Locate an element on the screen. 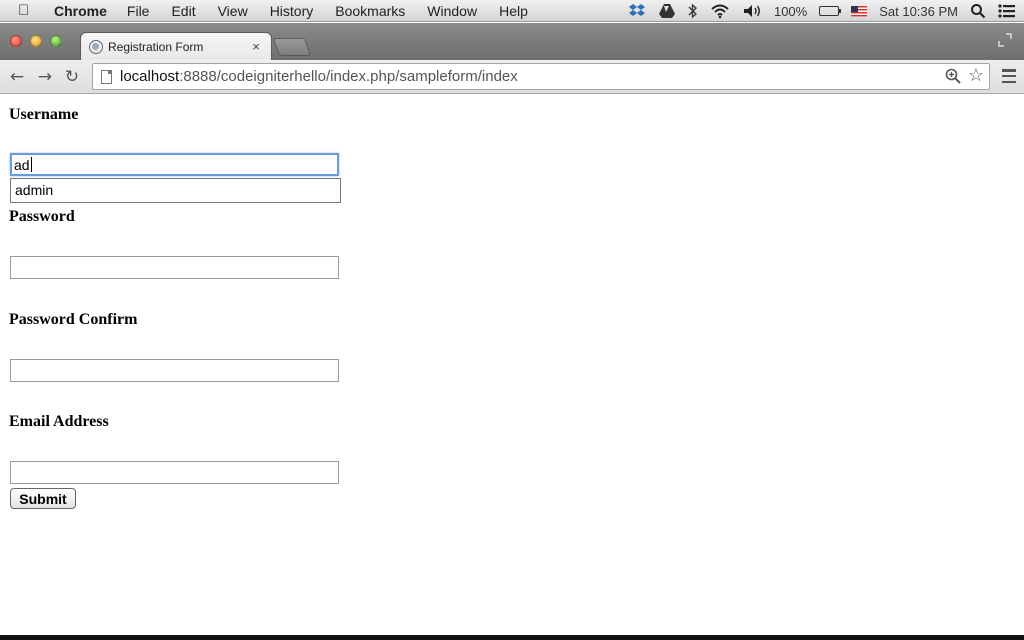  password-input is located at coordinates (174, 267).